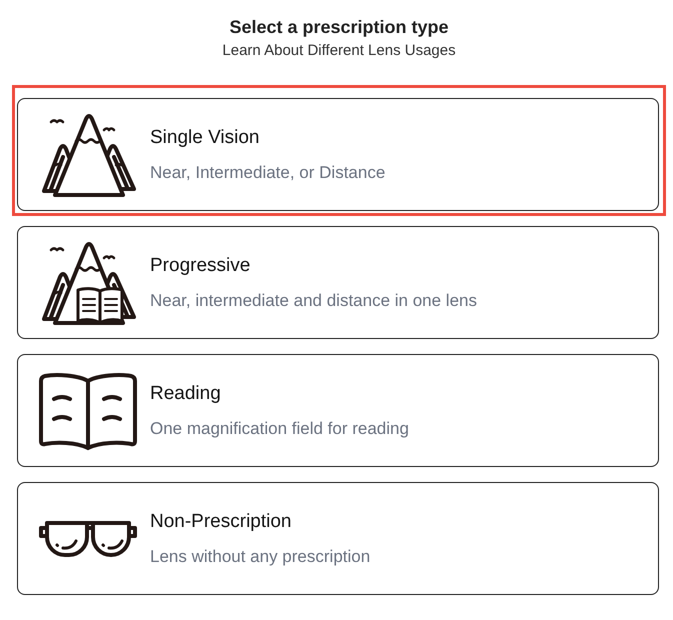 This screenshot has width=673, height=620. What do you see at coordinates (88, 538) in the screenshot?
I see `glasses-icon` at bounding box center [88, 538].